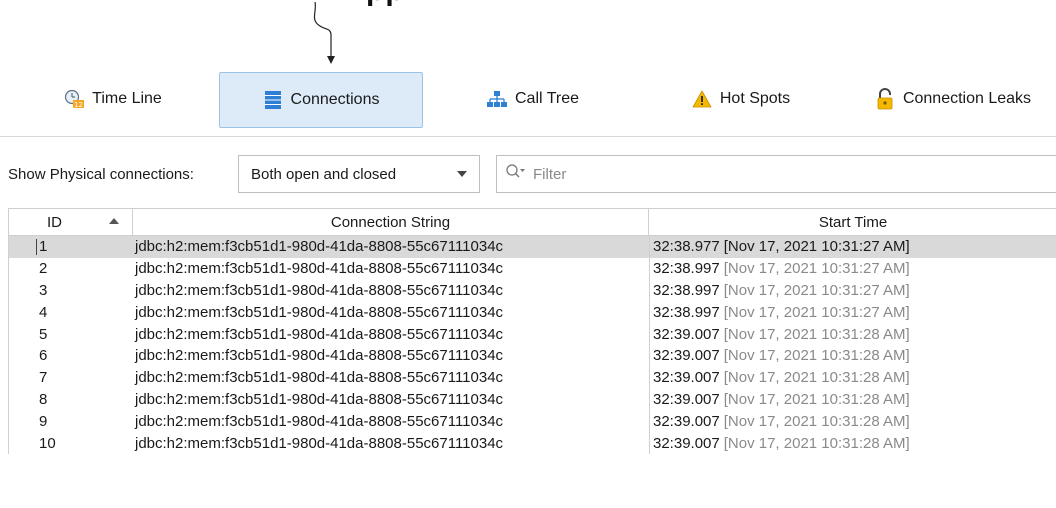  Describe the element at coordinates (547, 98) in the screenshot. I see `tab-label: Call Tree` at that location.